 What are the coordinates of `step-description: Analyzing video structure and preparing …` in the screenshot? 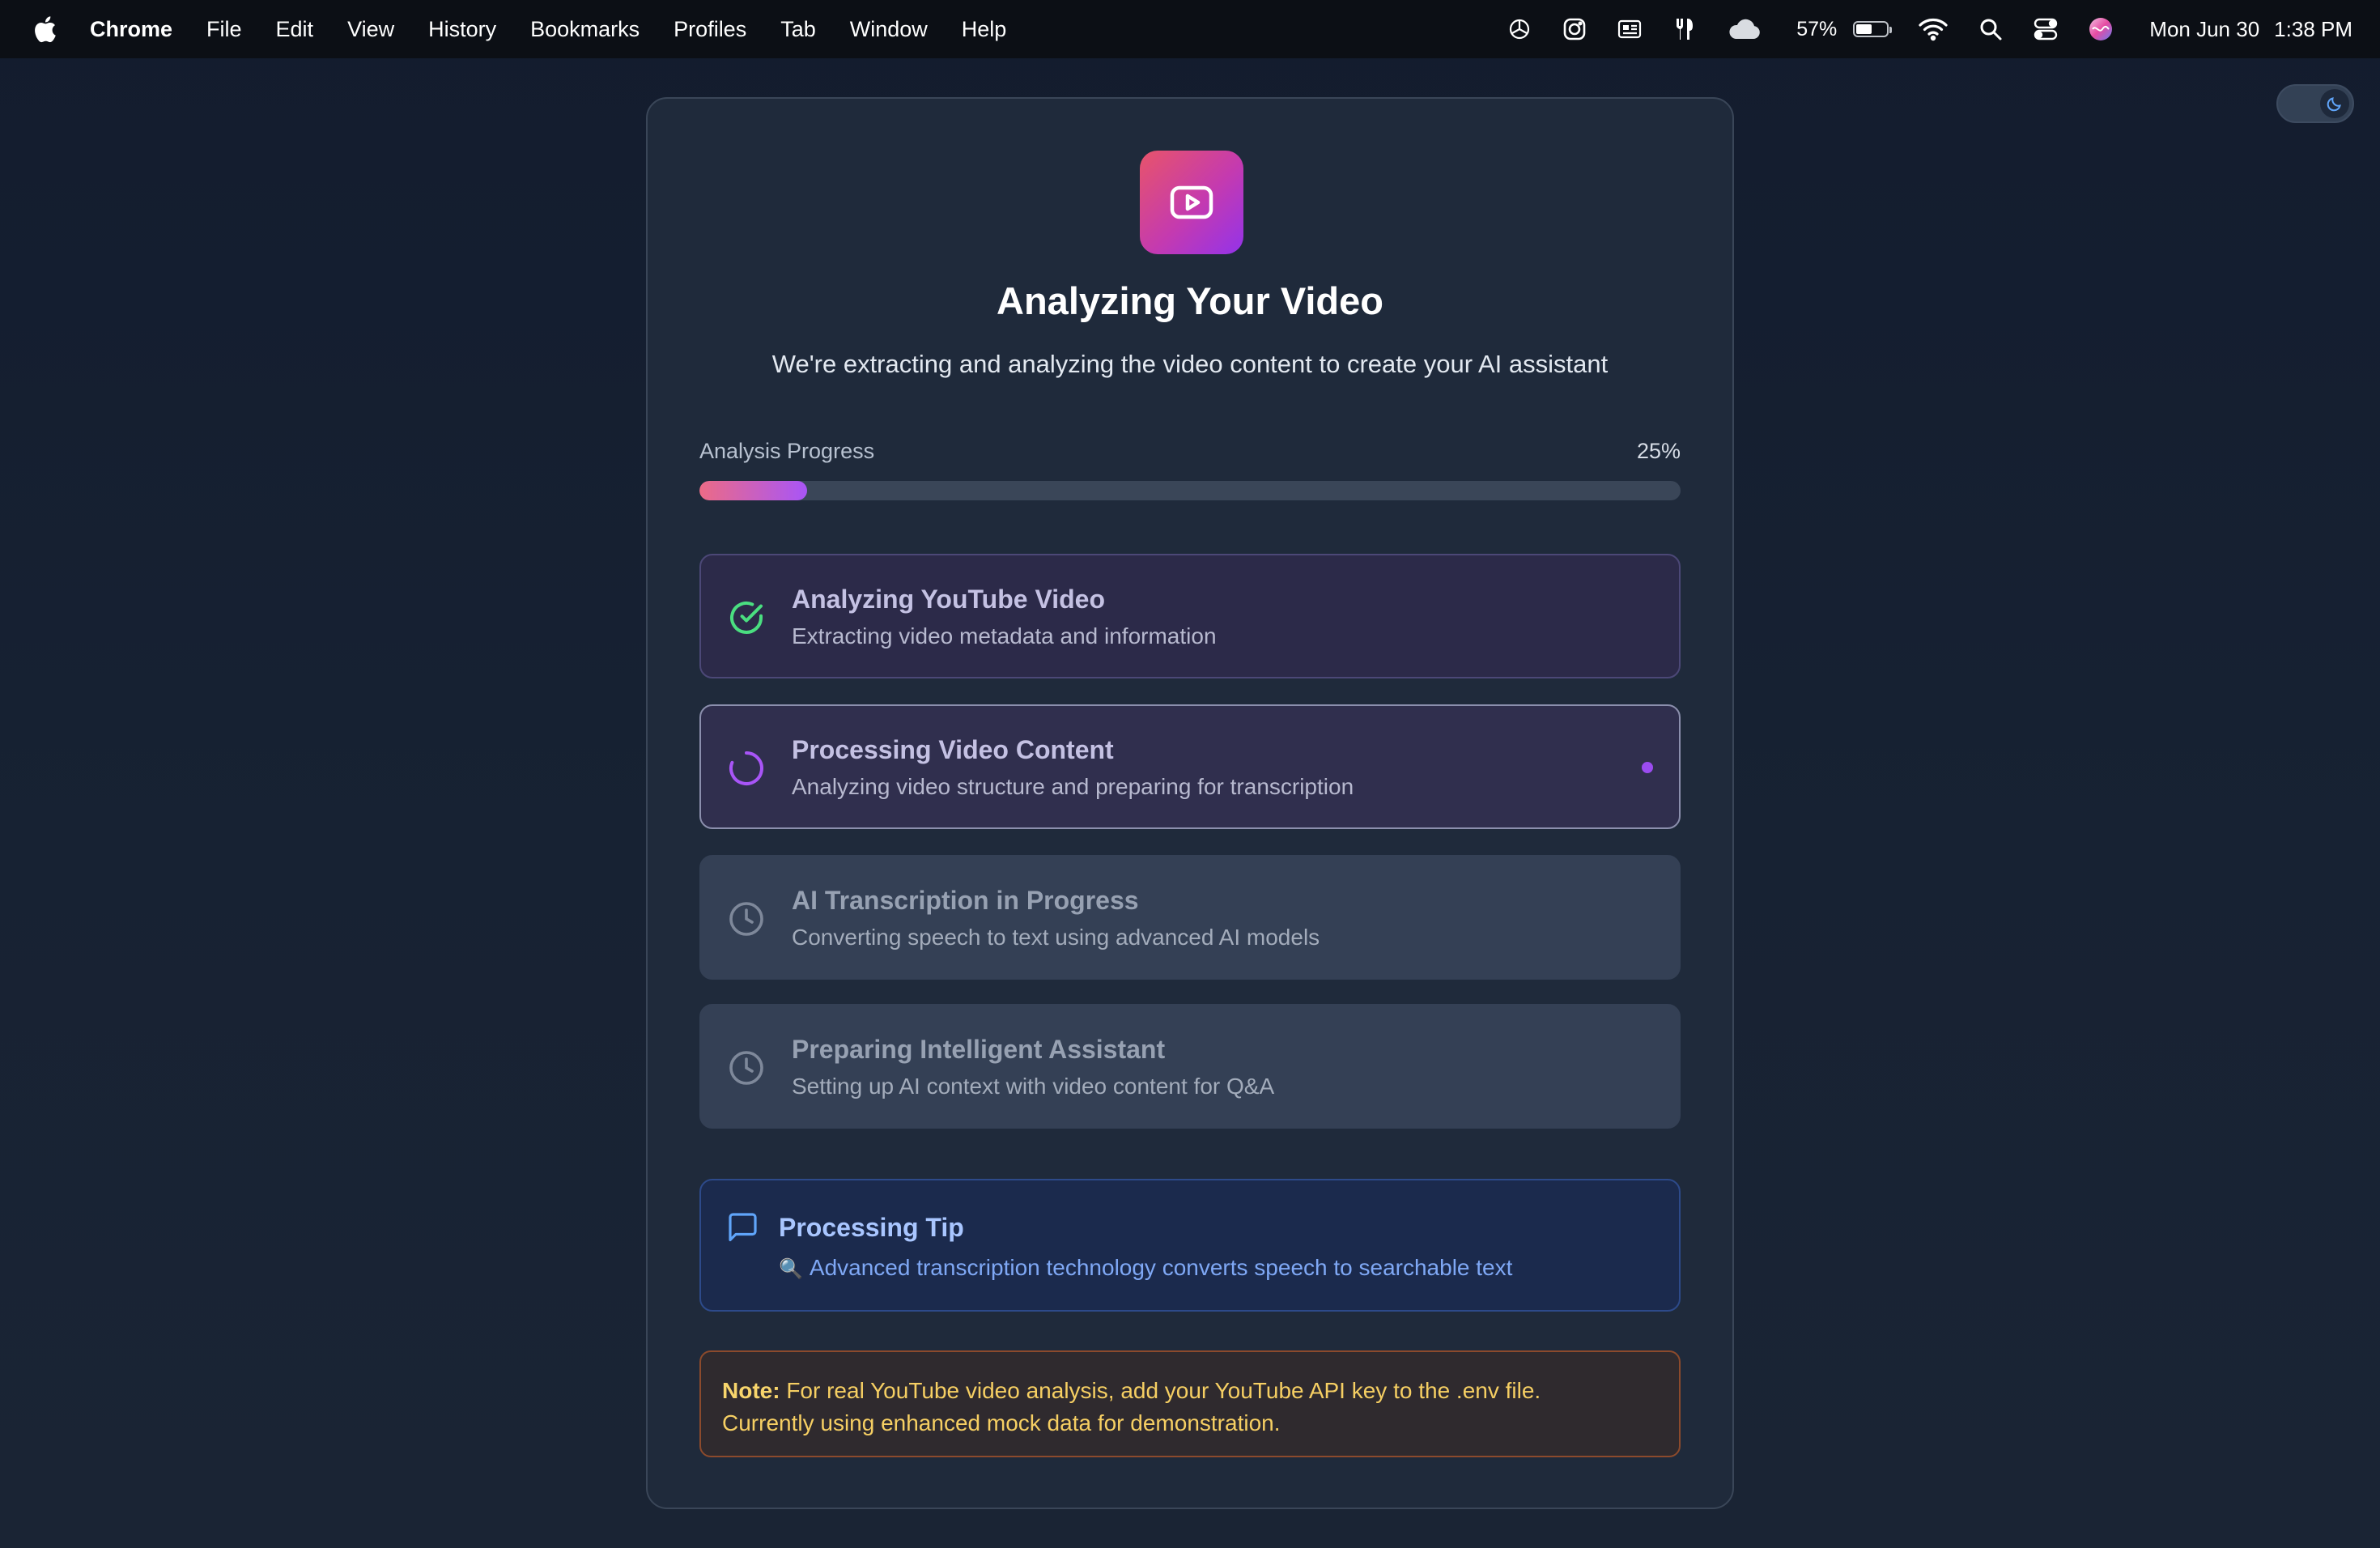 It's located at (1073, 786).